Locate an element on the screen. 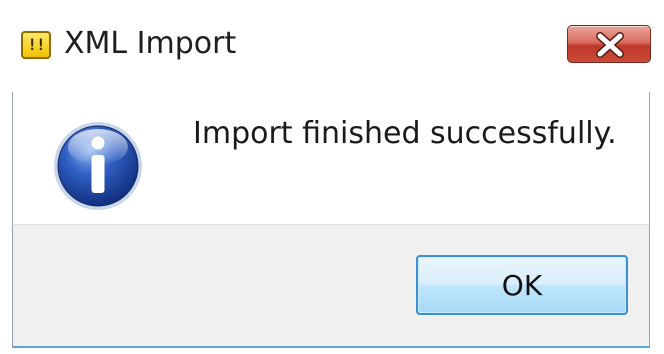  close-button is located at coordinates (609, 44).